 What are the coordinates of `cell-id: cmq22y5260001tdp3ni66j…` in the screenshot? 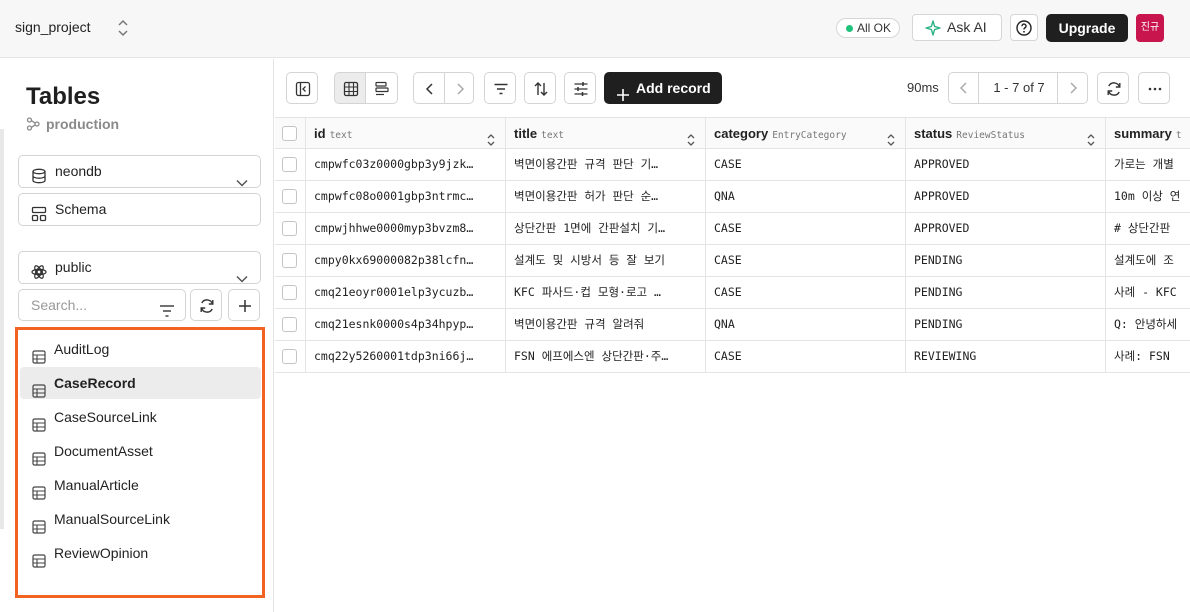 It's located at (406, 356).